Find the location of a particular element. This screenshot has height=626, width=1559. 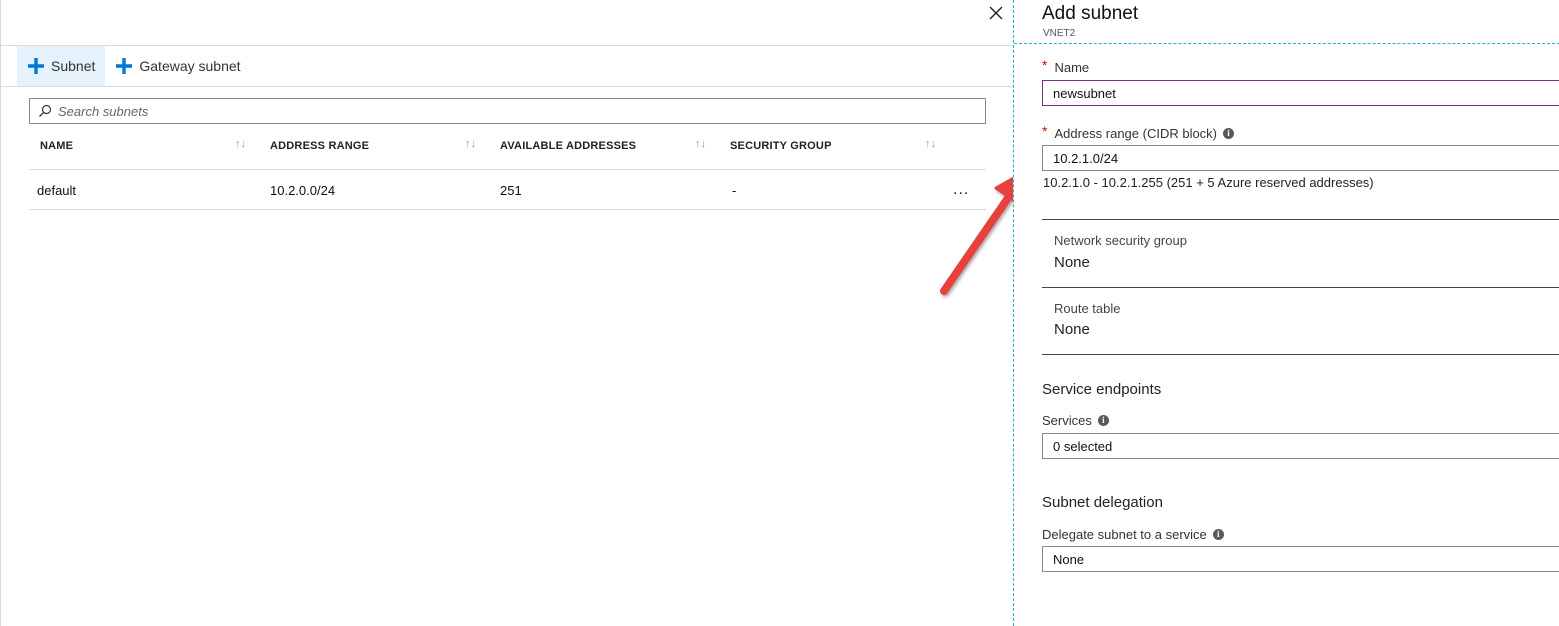

address-range-field is located at coordinates (1300, 158).